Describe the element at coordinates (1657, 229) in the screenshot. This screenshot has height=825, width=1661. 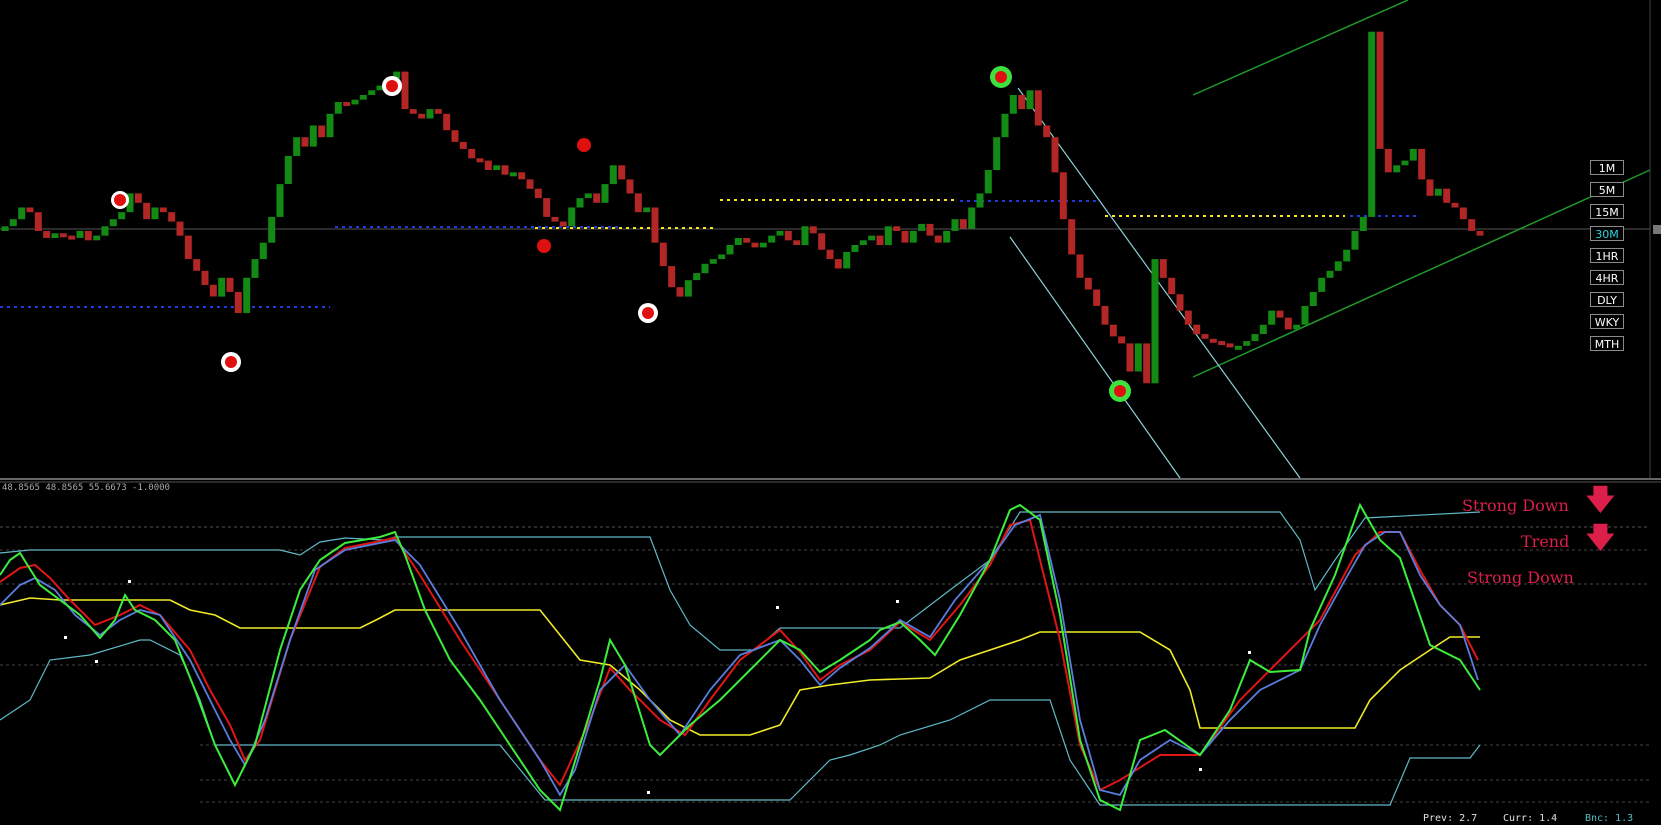
I see `price-scale-marker` at that location.